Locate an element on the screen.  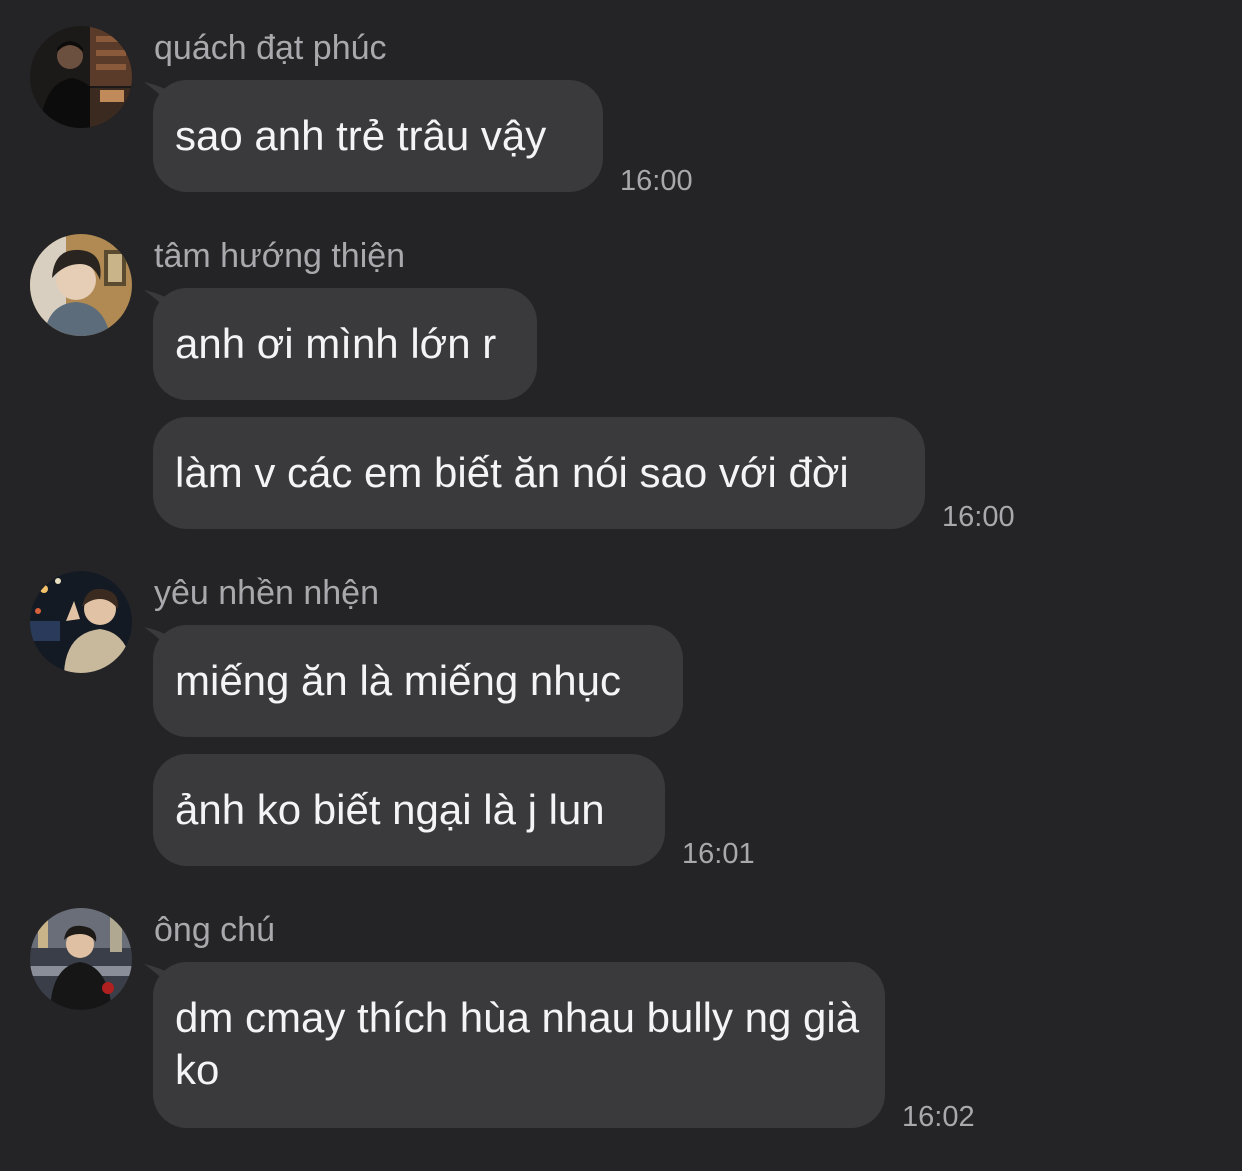
message-time: 16:02 is located at coordinates (938, 1117).